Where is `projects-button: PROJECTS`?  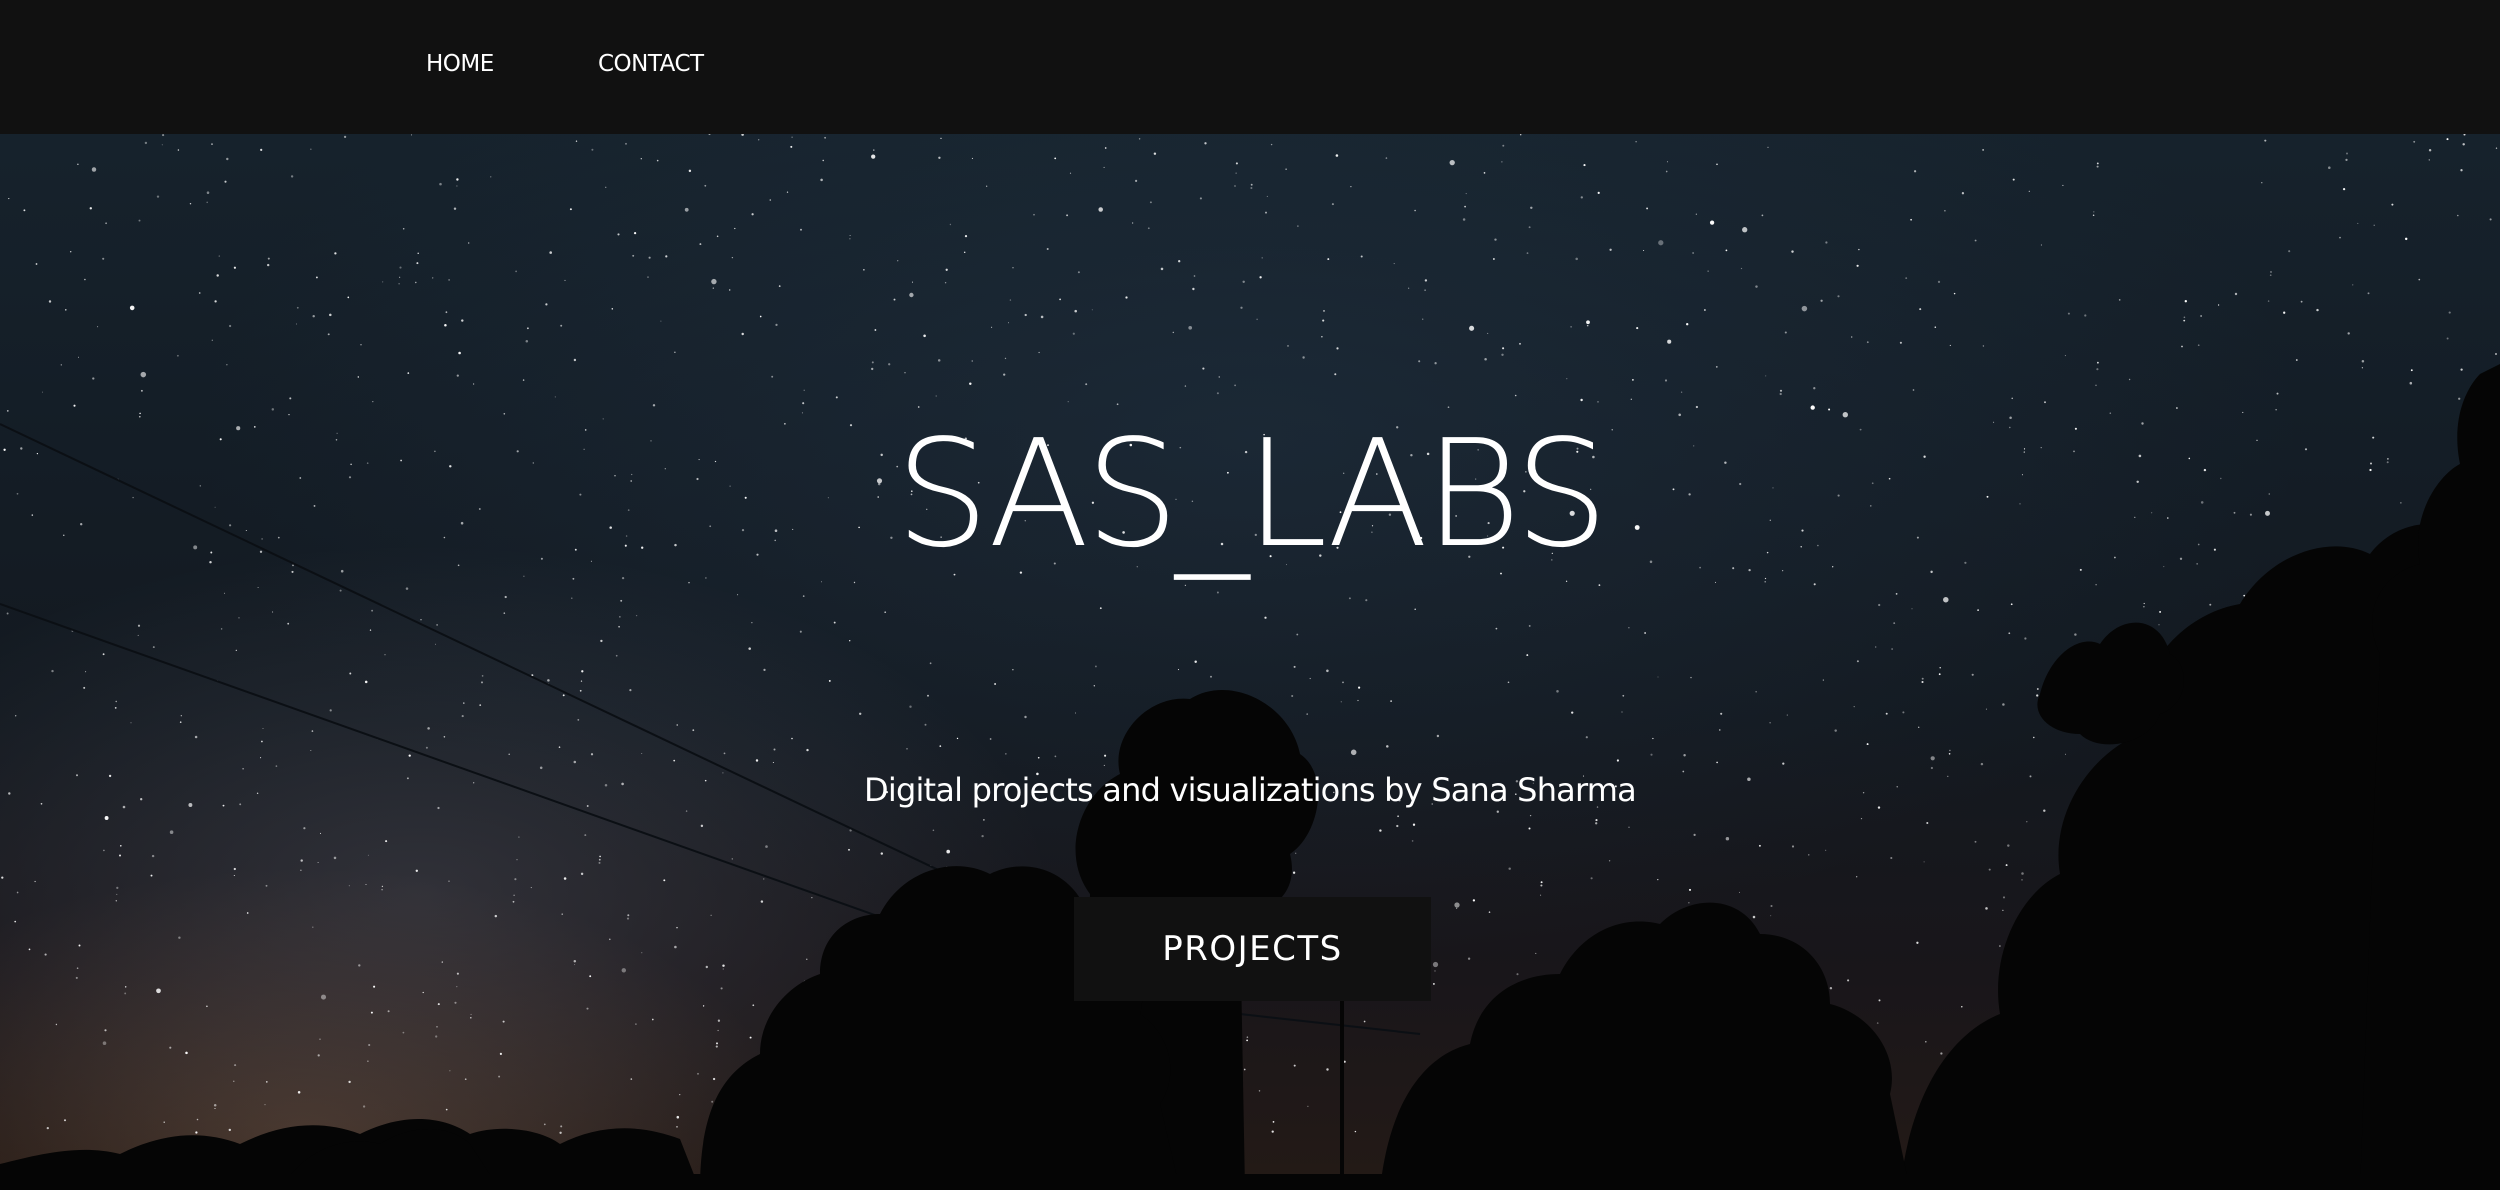 projects-button: PROJECTS is located at coordinates (1252, 949).